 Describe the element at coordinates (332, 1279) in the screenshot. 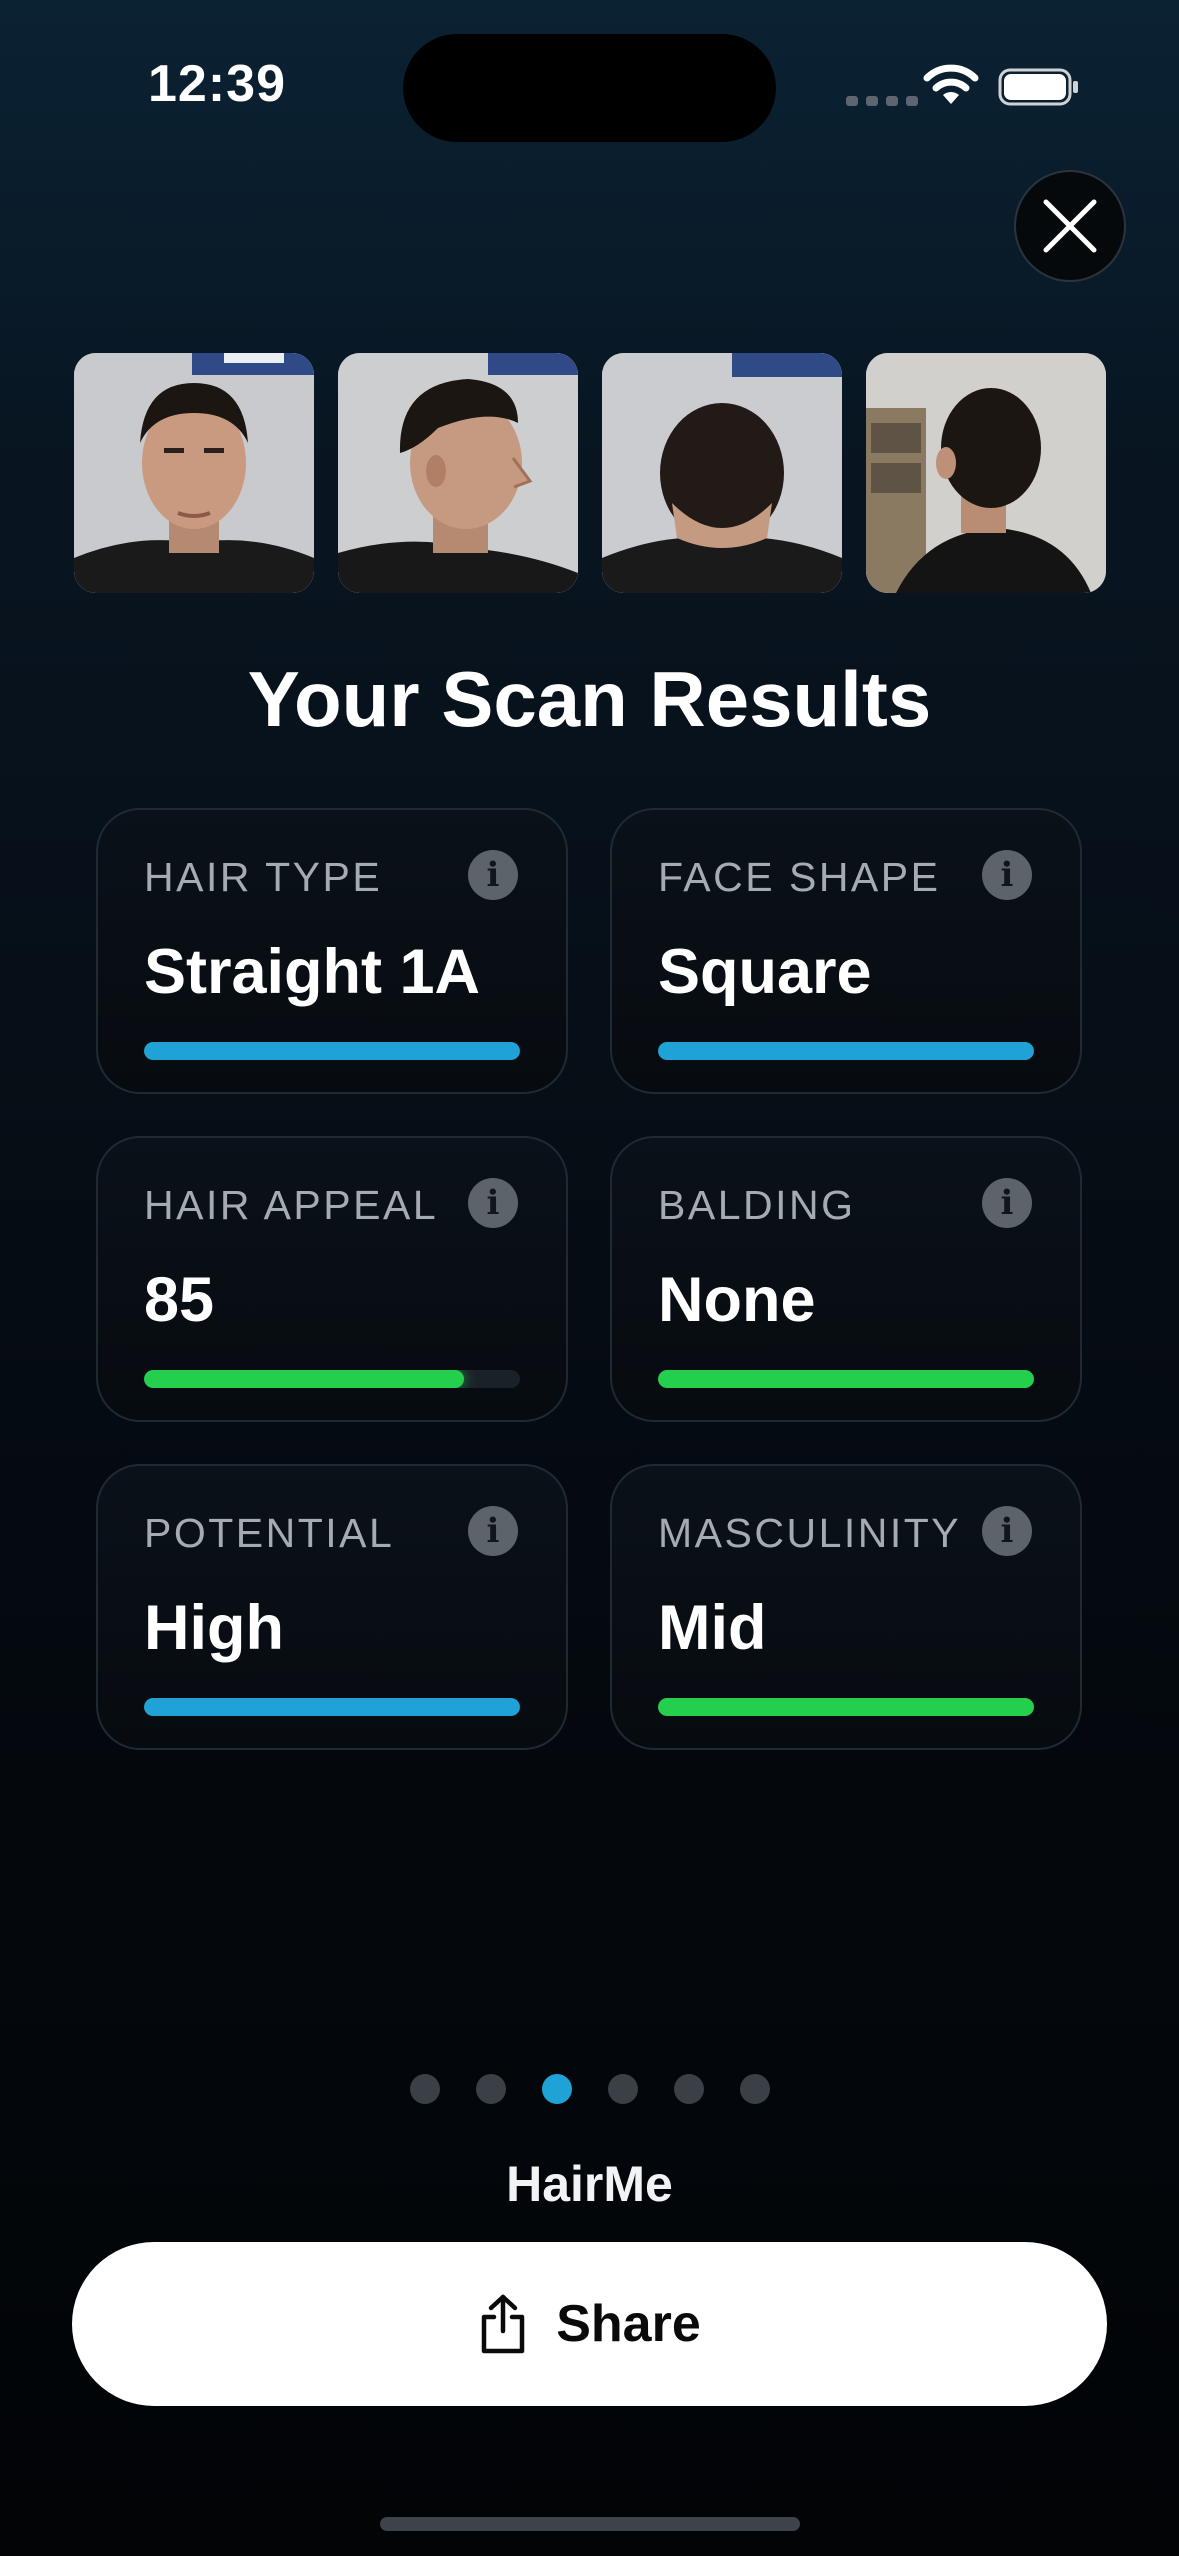

I see `result-card-hair-appeal: HAIR APPEAL i 85` at that location.